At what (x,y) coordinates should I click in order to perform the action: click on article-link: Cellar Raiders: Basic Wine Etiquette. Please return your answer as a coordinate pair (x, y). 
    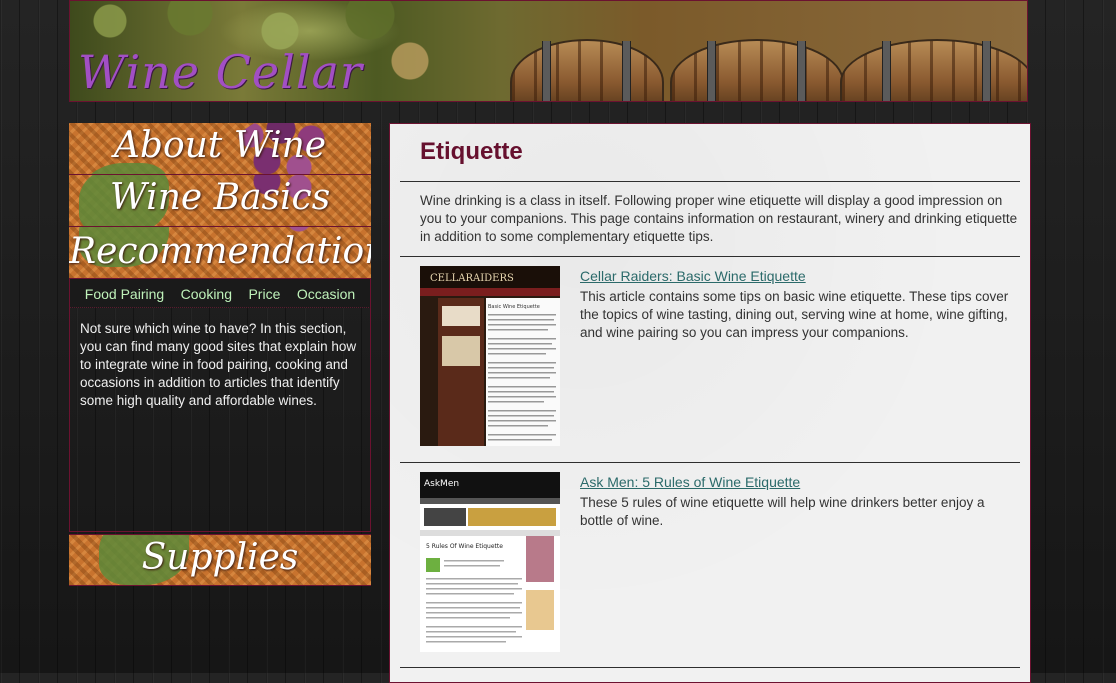
    Looking at the image, I should click on (693, 276).